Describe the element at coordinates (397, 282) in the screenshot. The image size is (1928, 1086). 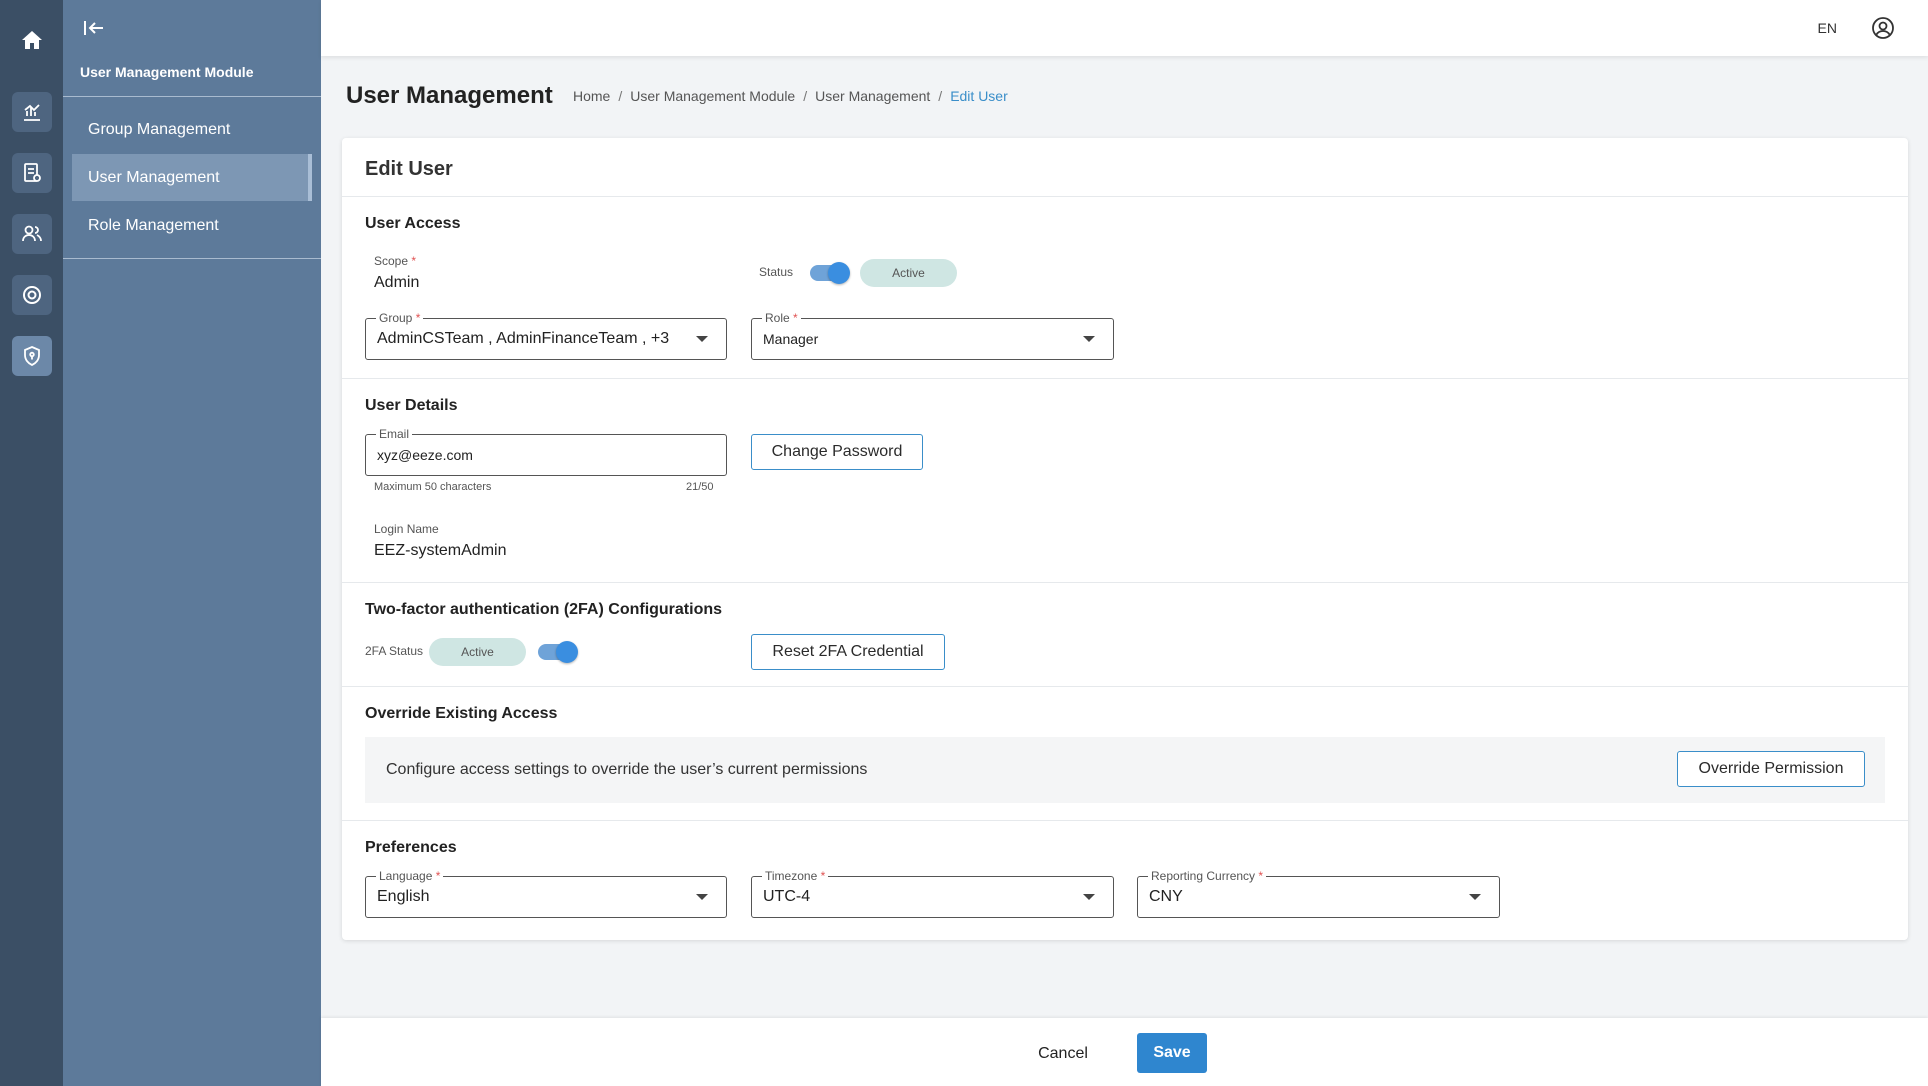
I see `scope-value: Admin` at that location.